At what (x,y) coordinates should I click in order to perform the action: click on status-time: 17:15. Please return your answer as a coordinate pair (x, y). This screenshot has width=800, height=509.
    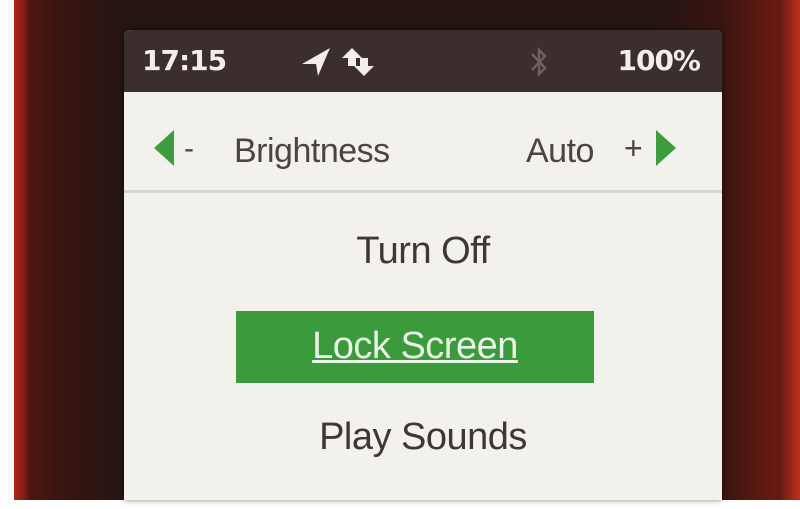
    Looking at the image, I should click on (184, 60).